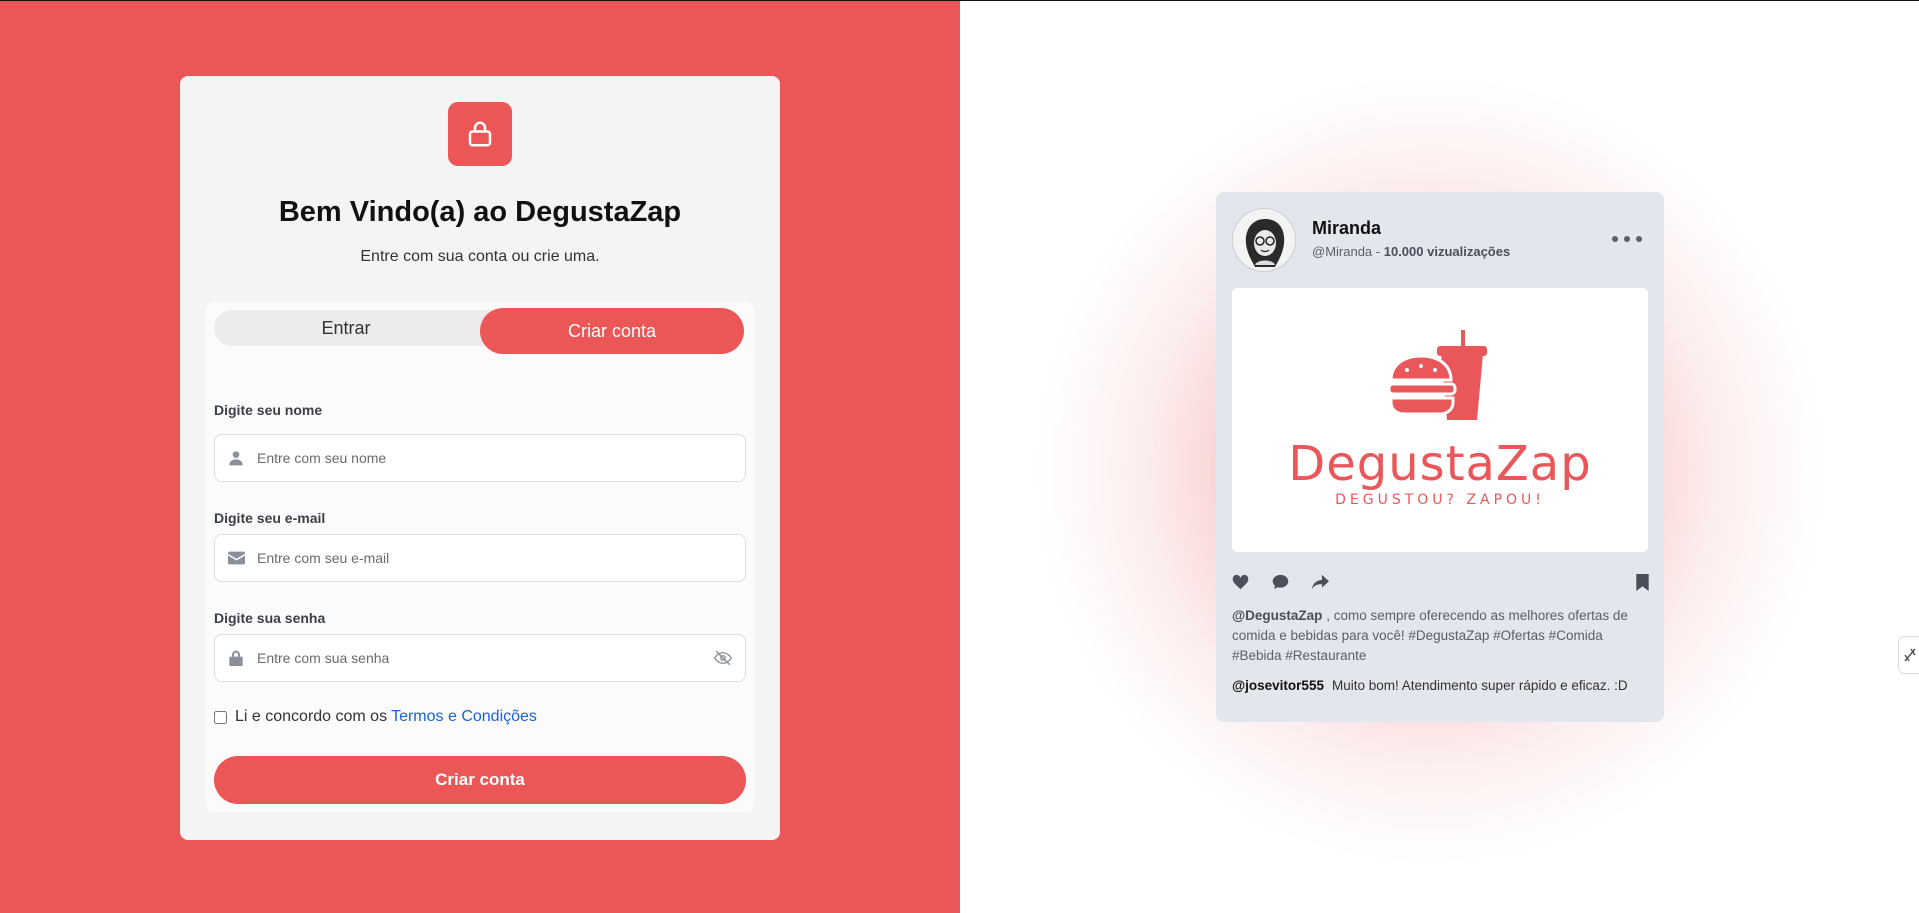 The width and height of the screenshot is (1919, 913). Describe the element at coordinates (270, 518) in the screenshot. I see `email-label: Digite seu e-mail` at that location.